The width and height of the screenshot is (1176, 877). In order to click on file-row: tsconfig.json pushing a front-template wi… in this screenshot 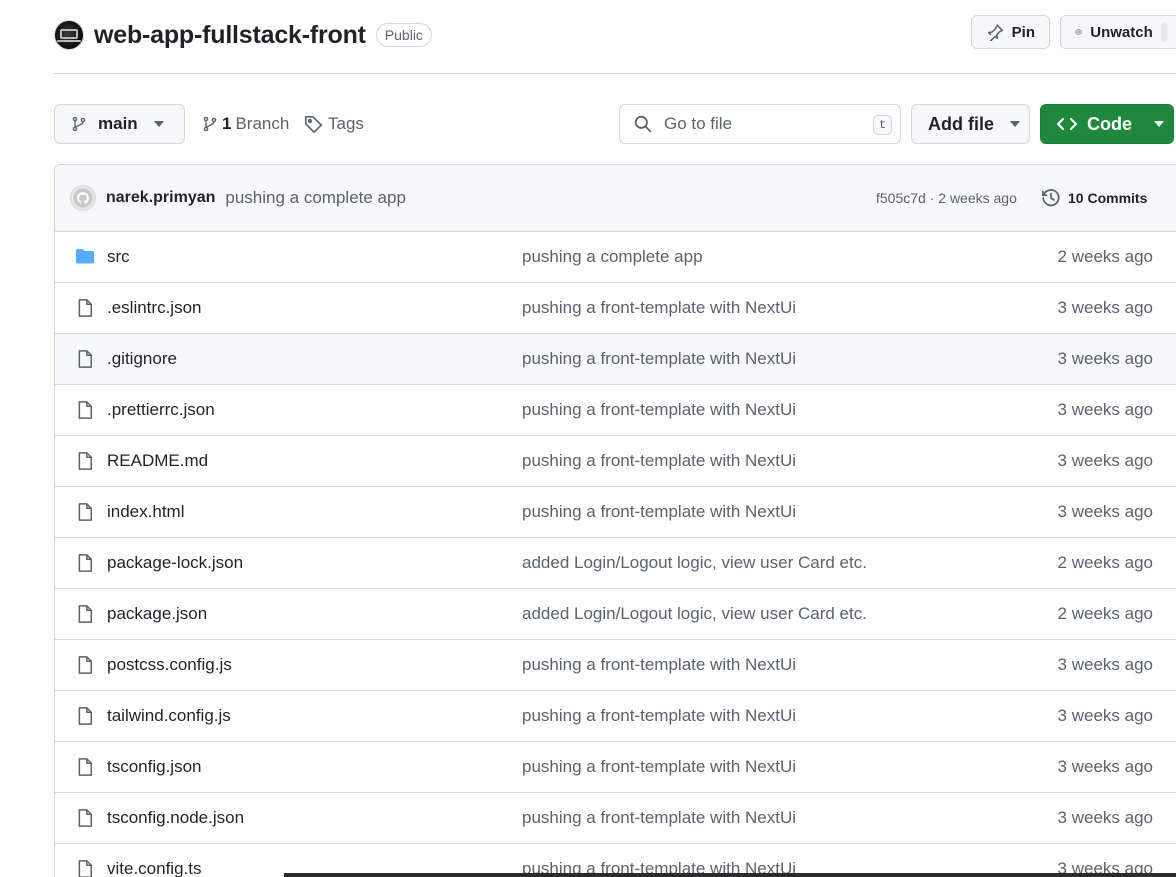, I will do `click(615, 767)`.